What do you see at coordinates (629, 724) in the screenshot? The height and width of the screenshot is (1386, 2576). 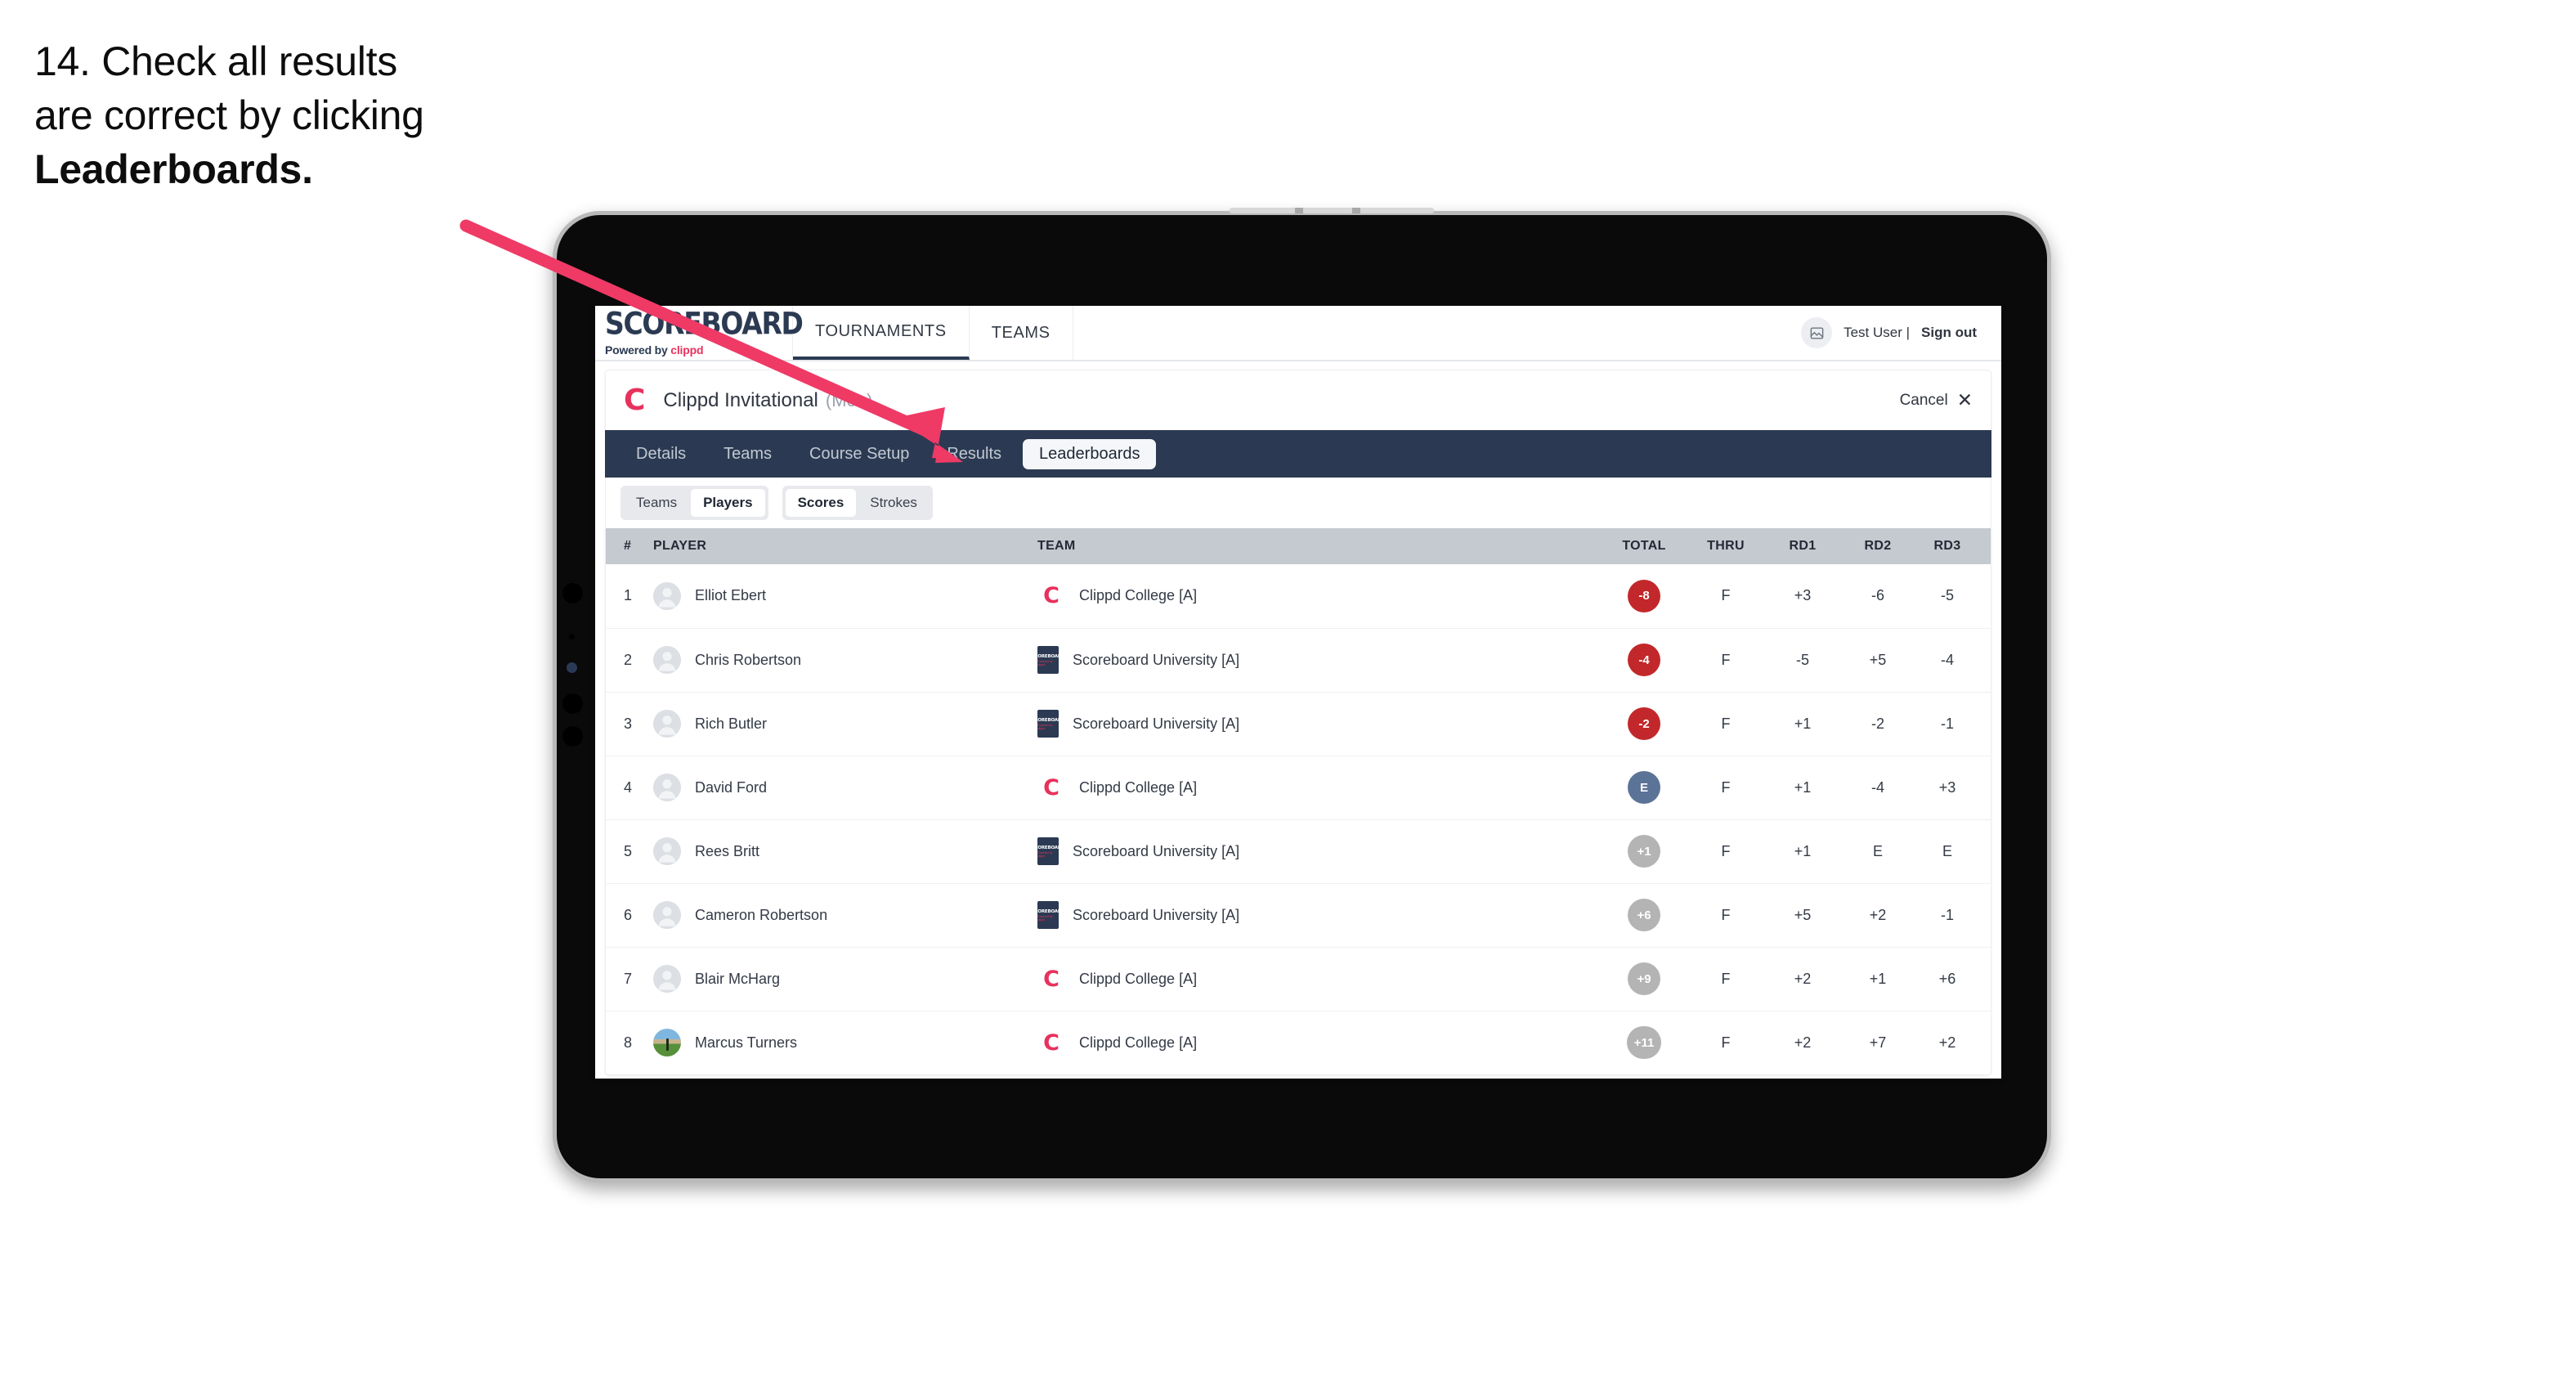 I see `cell-rank: 3` at bounding box center [629, 724].